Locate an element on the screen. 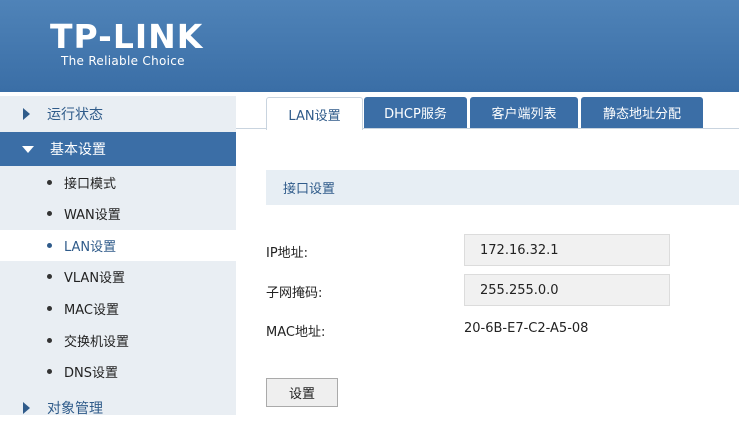  sidebar-item-vlan: VLAN设置 is located at coordinates (118, 276).